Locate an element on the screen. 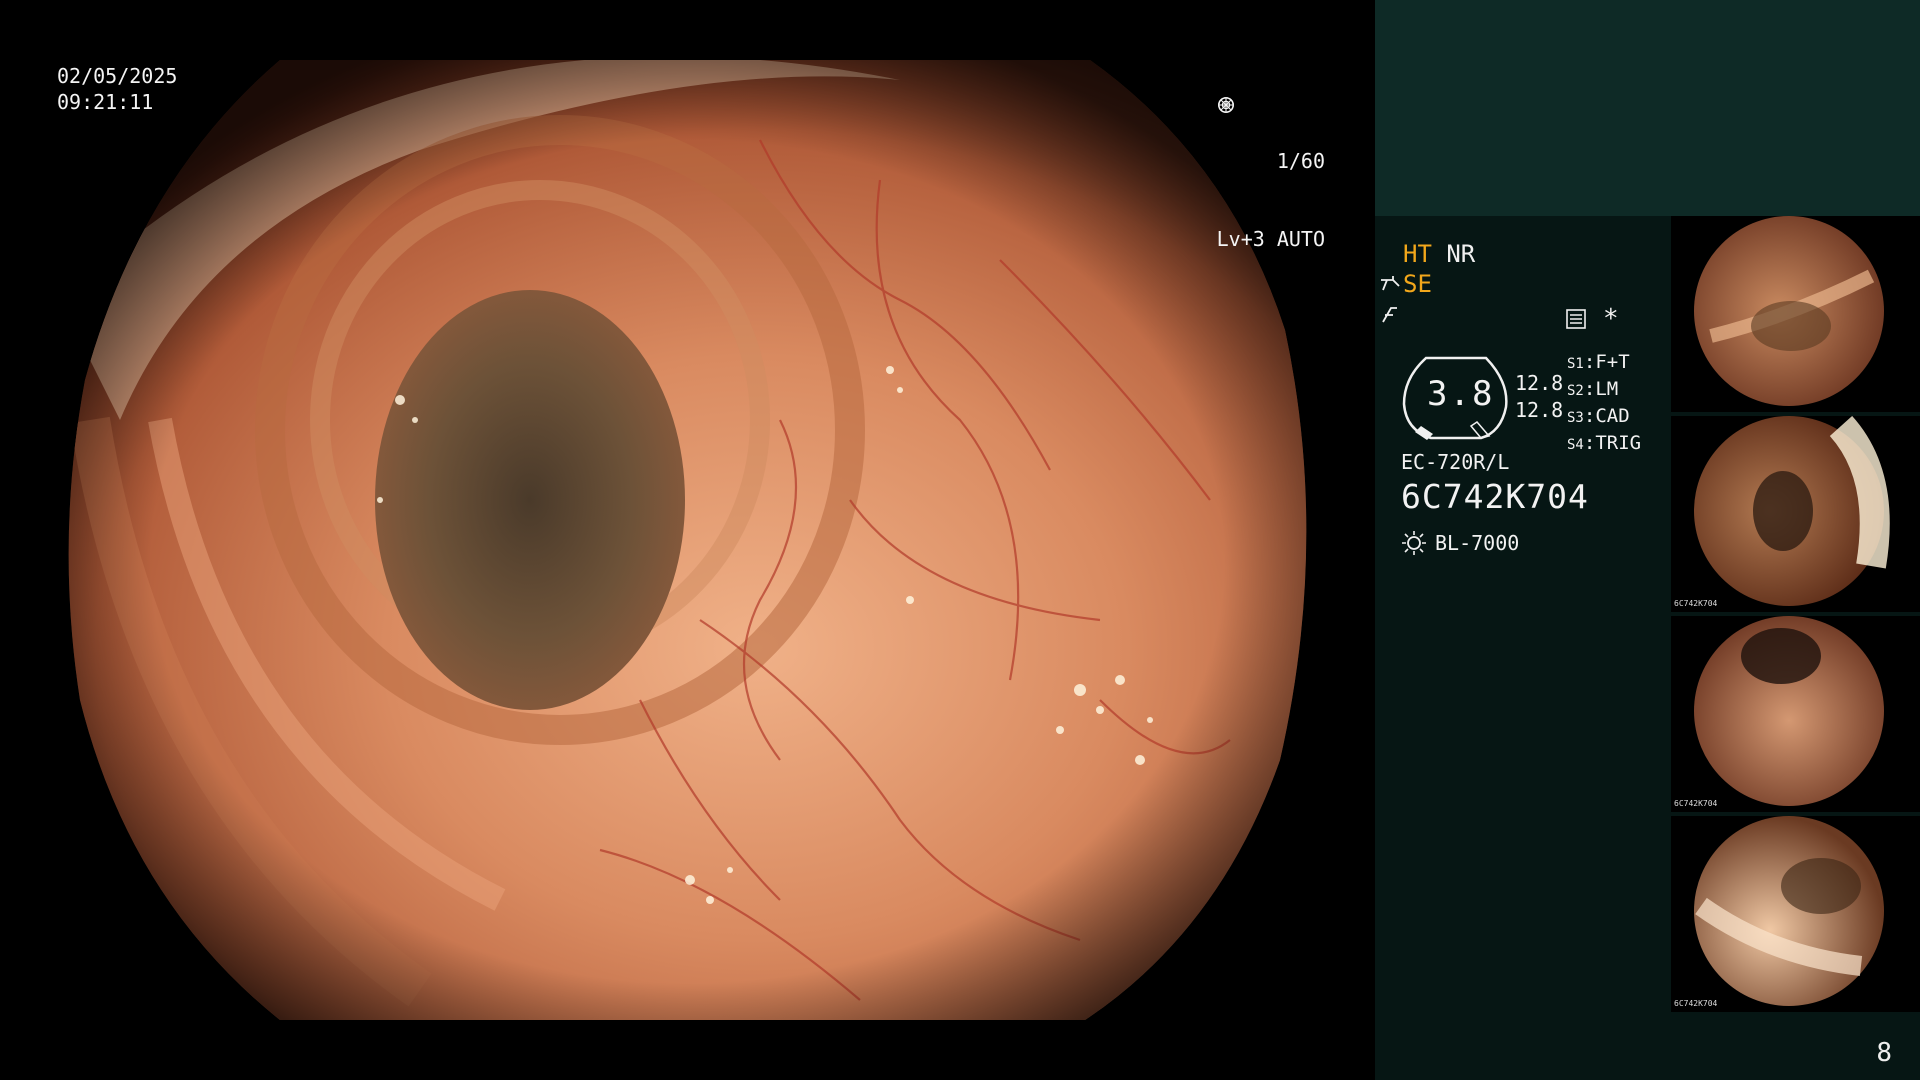 The width and height of the screenshot is (1920, 1080). slot-s3: S3:CAD is located at coordinates (1598, 416).